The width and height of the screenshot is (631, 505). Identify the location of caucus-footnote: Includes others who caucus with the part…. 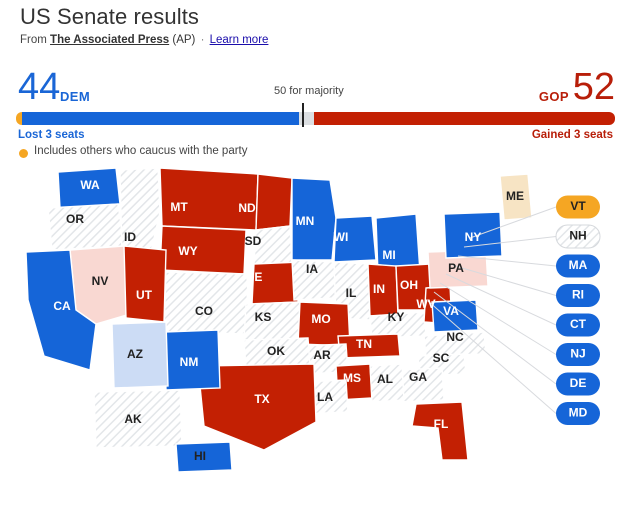
(141, 151).